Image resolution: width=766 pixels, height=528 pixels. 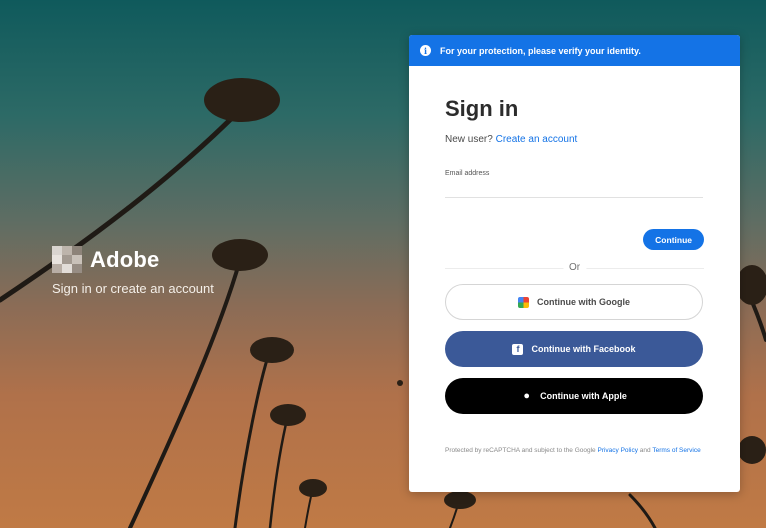 I want to click on info-icon: i, so click(x=425, y=50).